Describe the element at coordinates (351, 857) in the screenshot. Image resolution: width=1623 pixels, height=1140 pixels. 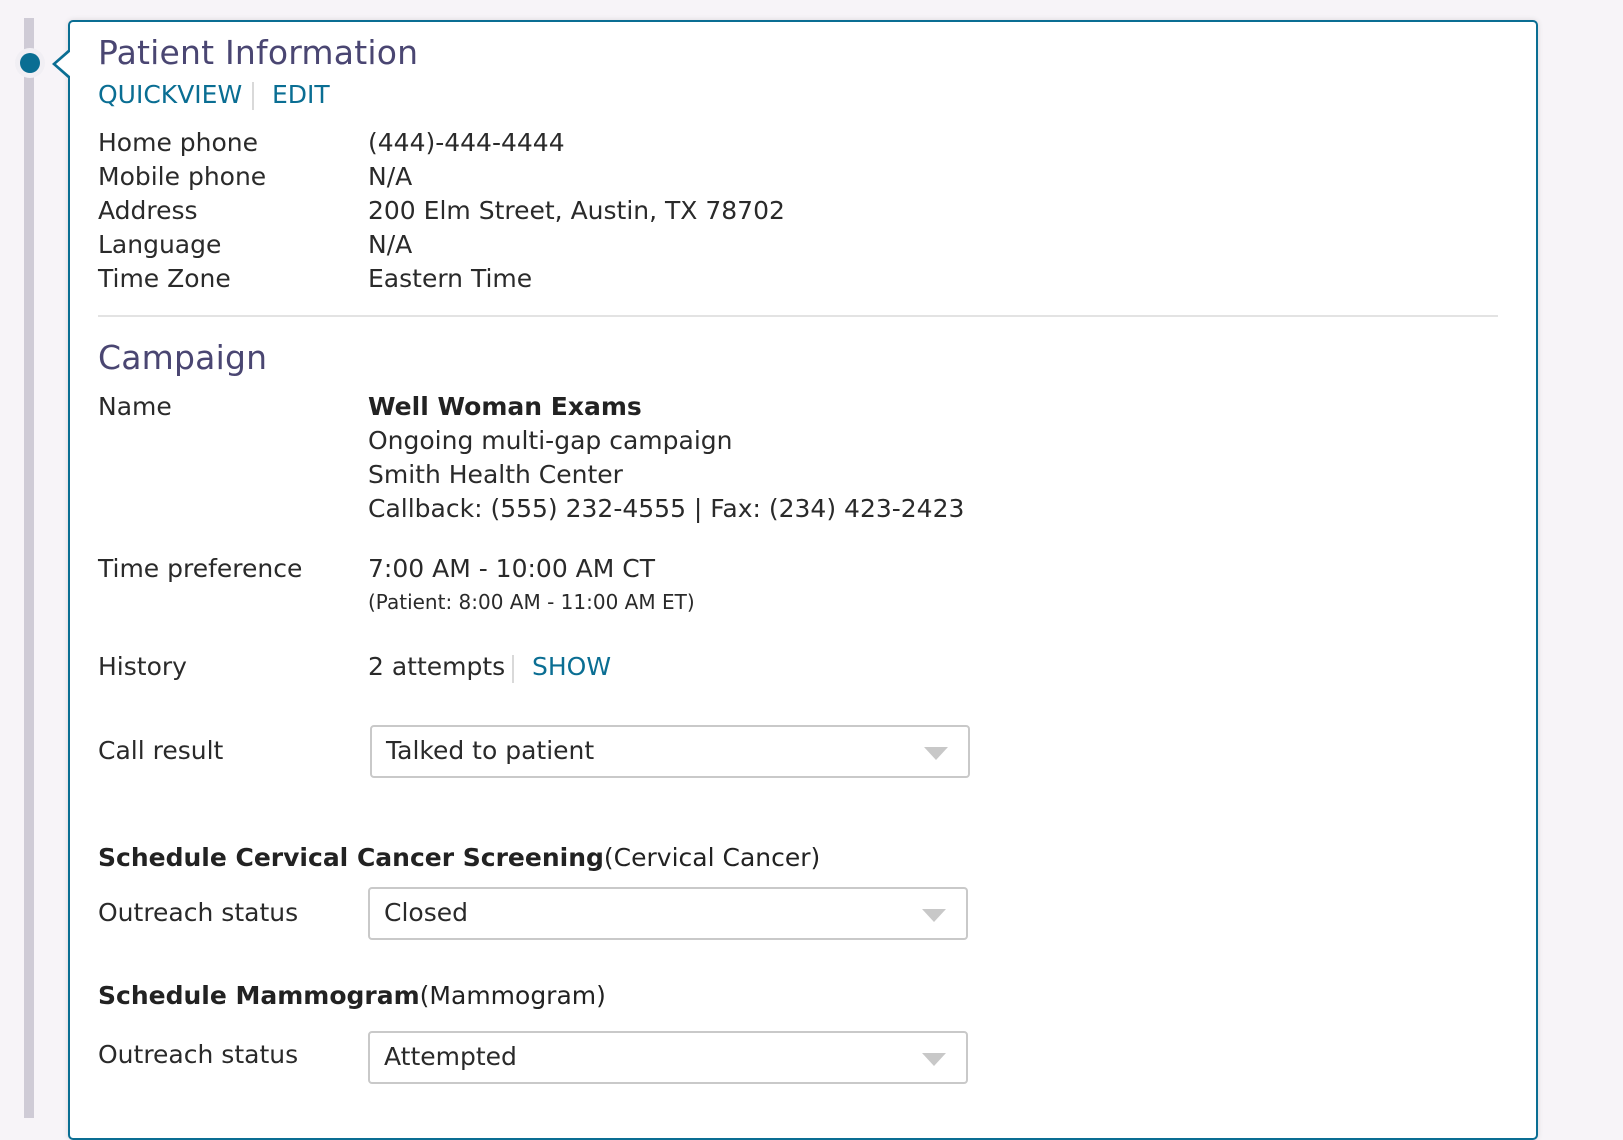
I see `gap-title-bold: Schedule Cervical Cancer Screening` at that location.